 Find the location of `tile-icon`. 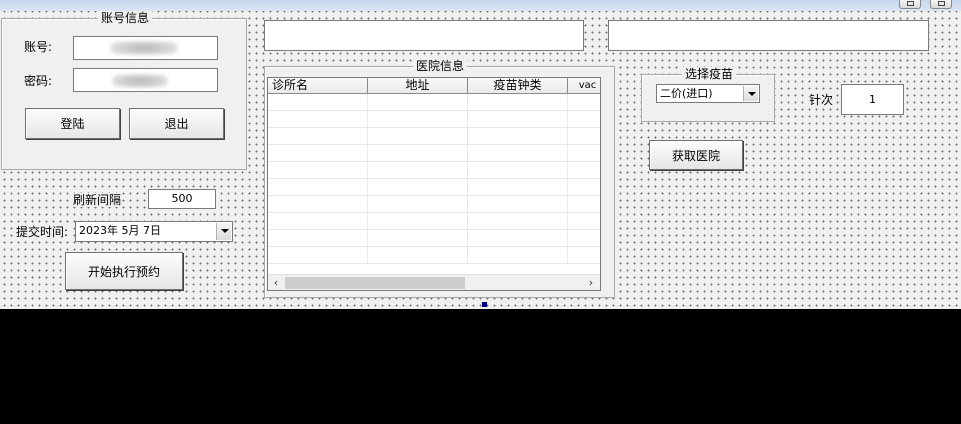

tile-icon is located at coordinates (941, 3).